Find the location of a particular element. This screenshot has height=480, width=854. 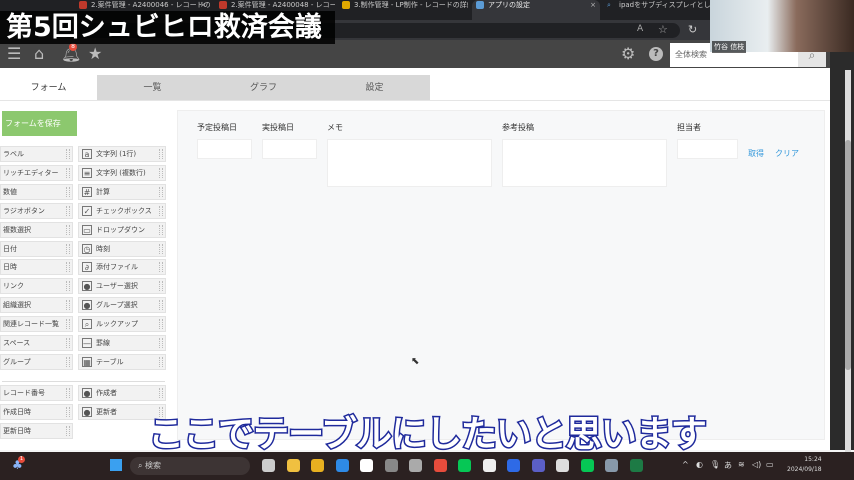

palette-item: グループ is located at coordinates (36, 361).